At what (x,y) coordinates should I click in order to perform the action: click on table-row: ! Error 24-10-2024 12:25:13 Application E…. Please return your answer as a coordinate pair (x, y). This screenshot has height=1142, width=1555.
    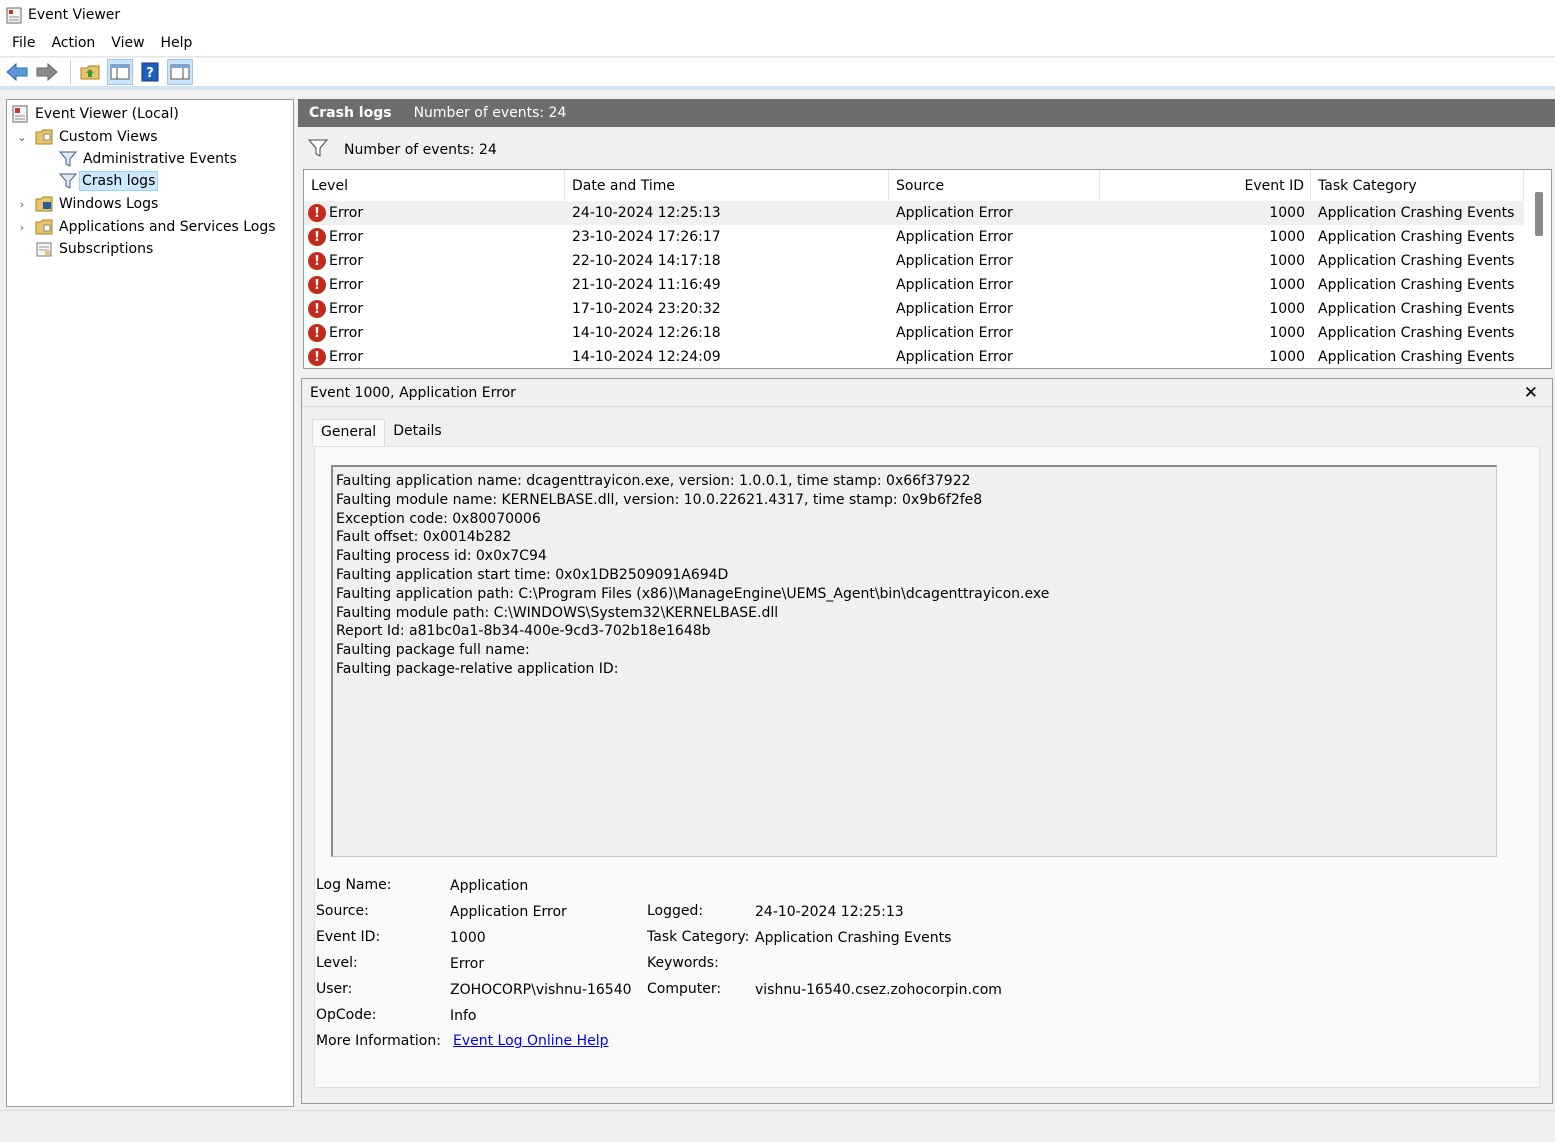
    Looking at the image, I should click on (914, 213).